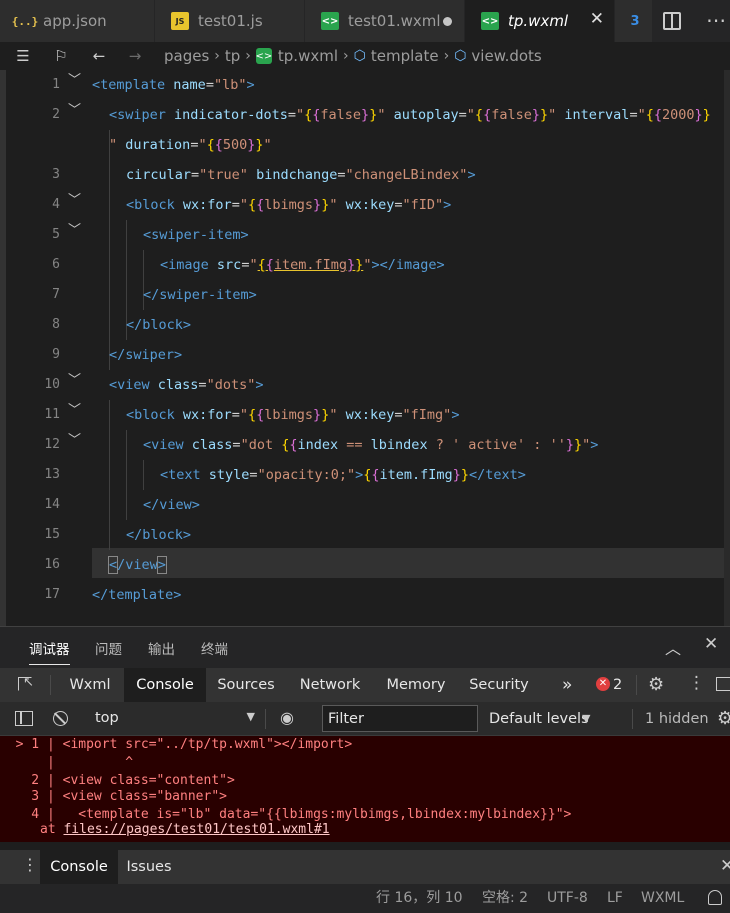 This screenshot has height=913, width=730. What do you see at coordinates (727, 348) in the screenshot?
I see `editor-scrollbar` at bounding box center [727, 348].